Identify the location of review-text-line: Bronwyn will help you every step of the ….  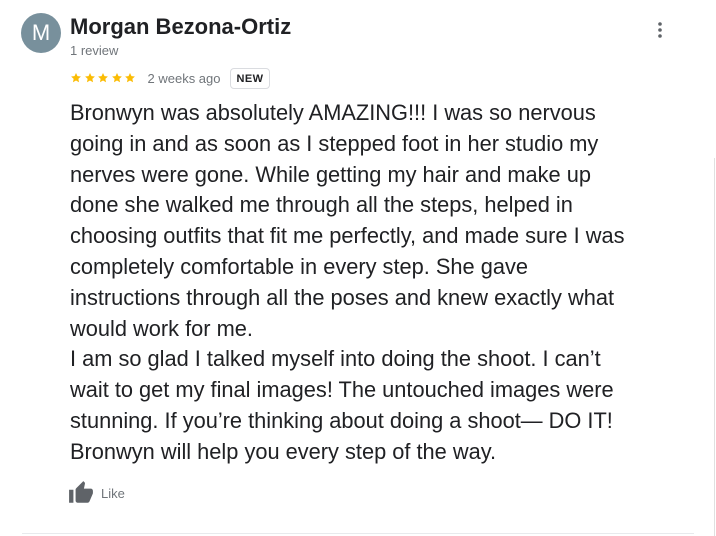
(283, 451).